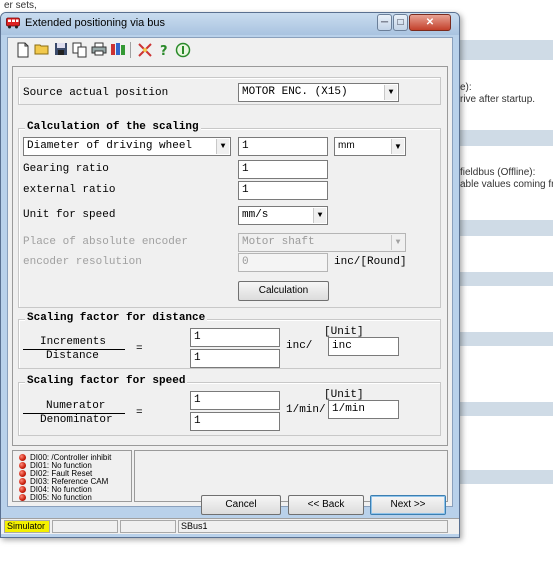 The height and width of the screenshot is (563, 553). What do you see at coordinates (370, 262) in the screenshot?
I see `encoder-res-unit: inc/[Round]` at bounding box center [370, 262].